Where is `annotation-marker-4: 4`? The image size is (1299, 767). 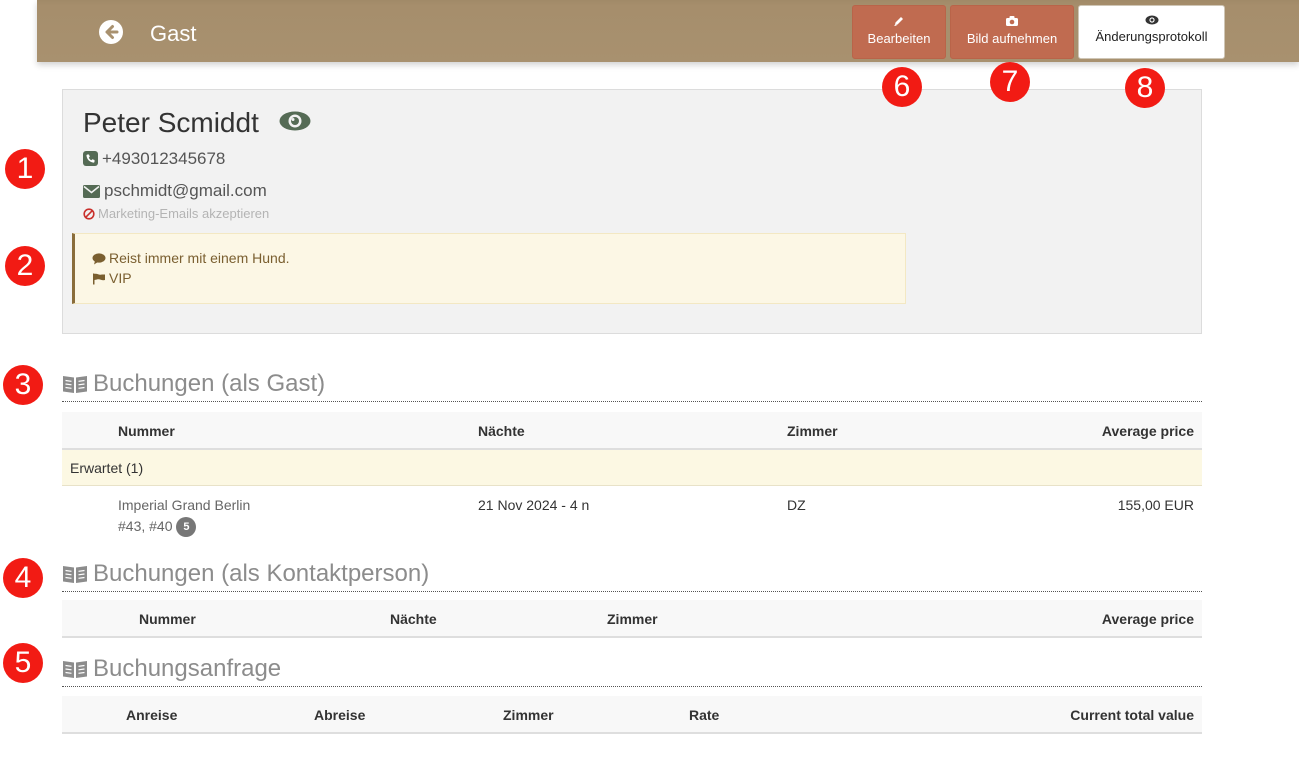
annotation-marker-4: 4 is located at coordinates (23, 578).